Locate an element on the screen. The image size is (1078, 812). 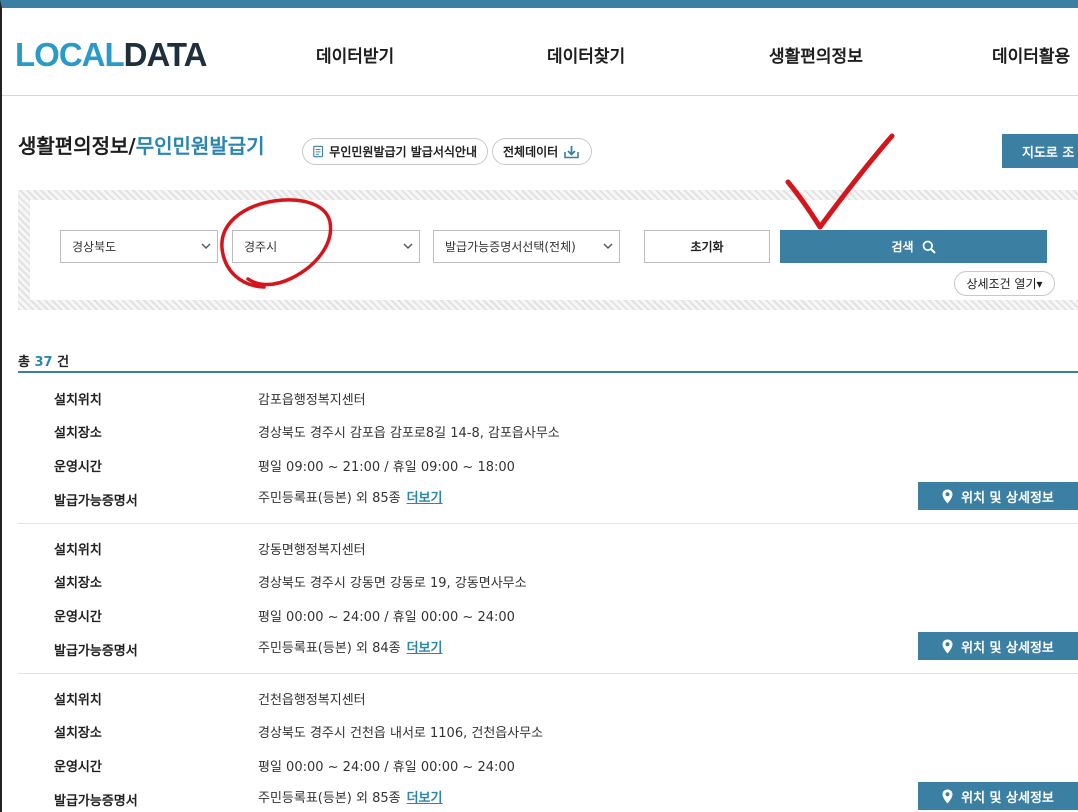
place-value: 경상북도 경주시 건천읍 내서로 1106, 건천읍사무소 is located at coordinates (401, 733).